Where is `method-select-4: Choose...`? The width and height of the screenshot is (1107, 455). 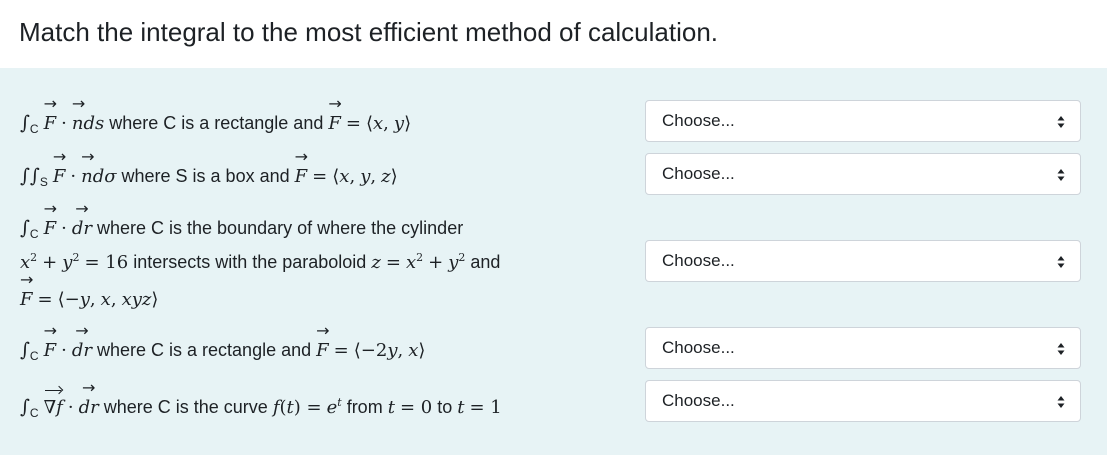 method-select-4: Choose... is located at coordinates (863, 348).